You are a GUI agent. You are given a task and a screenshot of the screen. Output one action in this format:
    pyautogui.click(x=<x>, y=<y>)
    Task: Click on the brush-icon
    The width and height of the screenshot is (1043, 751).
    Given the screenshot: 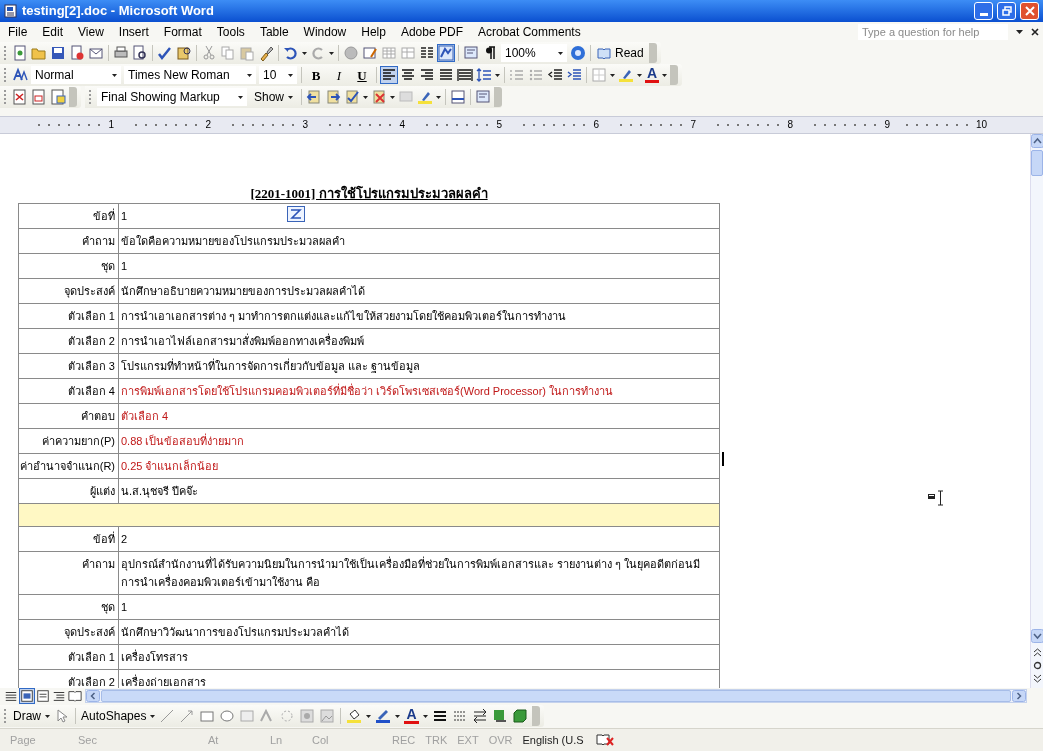 What is the action you would take?
    pyautogui.click(x=266, y=53)
    